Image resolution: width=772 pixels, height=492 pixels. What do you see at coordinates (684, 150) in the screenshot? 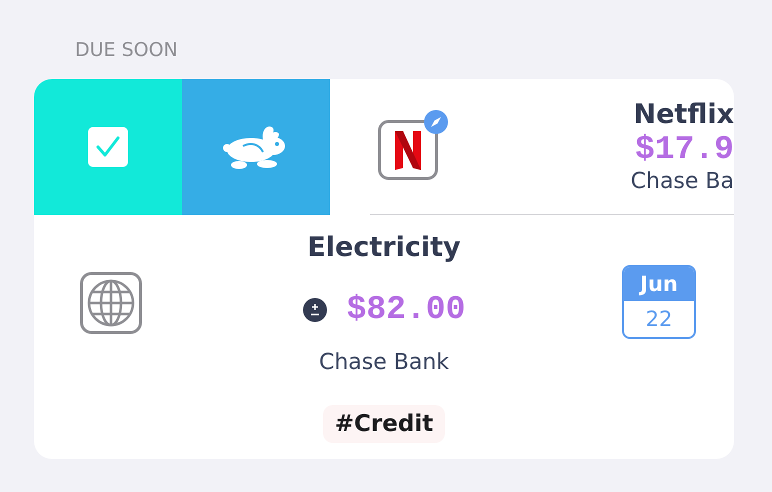
I see `bill-amount: $17.9` at bounding box center [684, 150].